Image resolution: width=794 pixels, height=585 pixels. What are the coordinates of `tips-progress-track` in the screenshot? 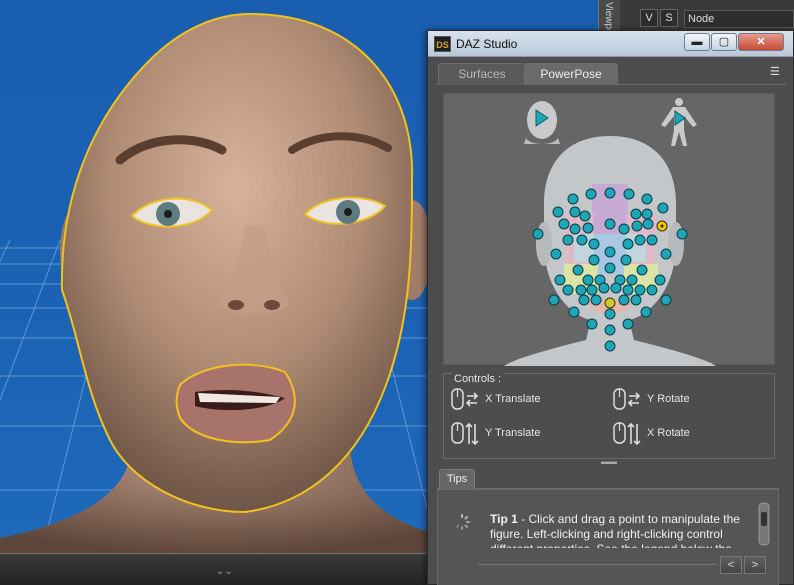 It's located at (597, 567).